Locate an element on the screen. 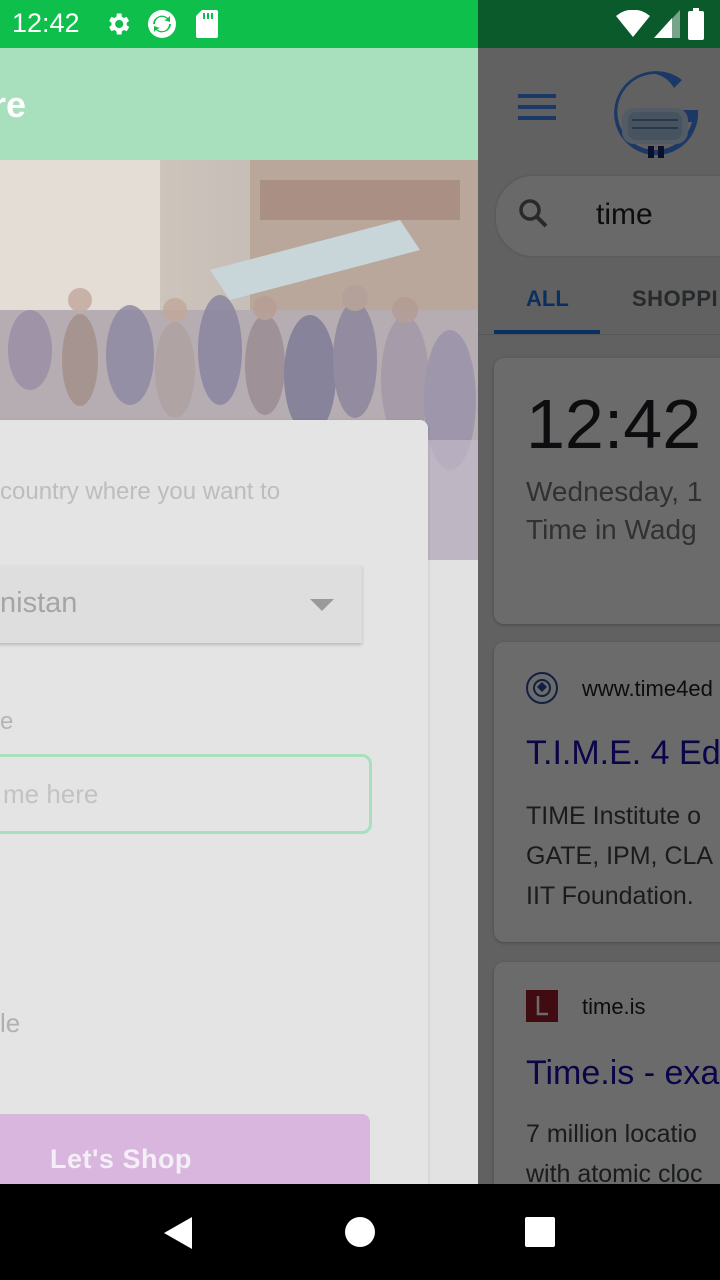 The image size is (720, 1280). recents-icon is located at coordinates (540, 1232).